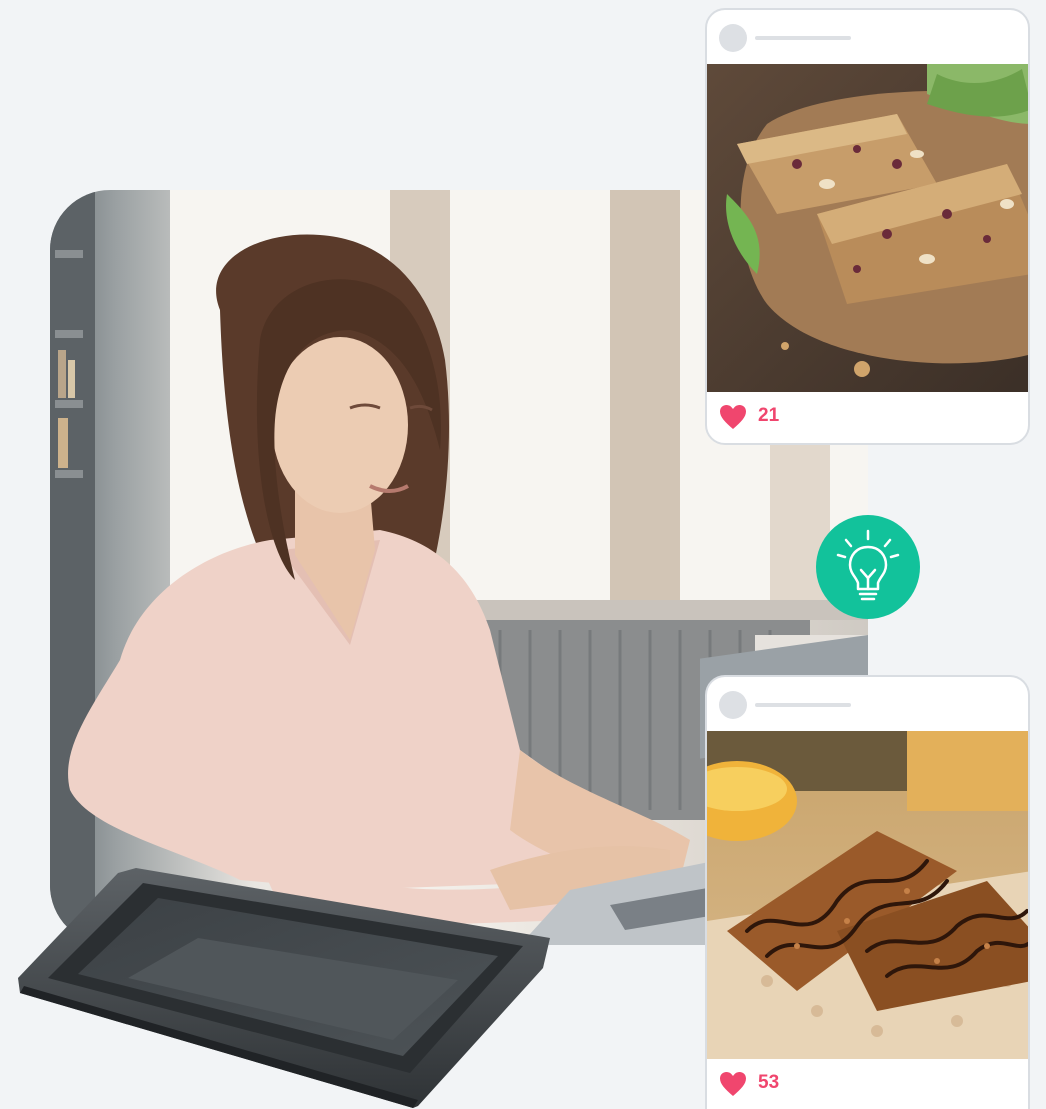 The width and height of the screenshot is (1046, 1109). What do you see at coordinates (284, 988) in the screenshot?
I see `baking-tray-image` at bounding box center [284, 988].